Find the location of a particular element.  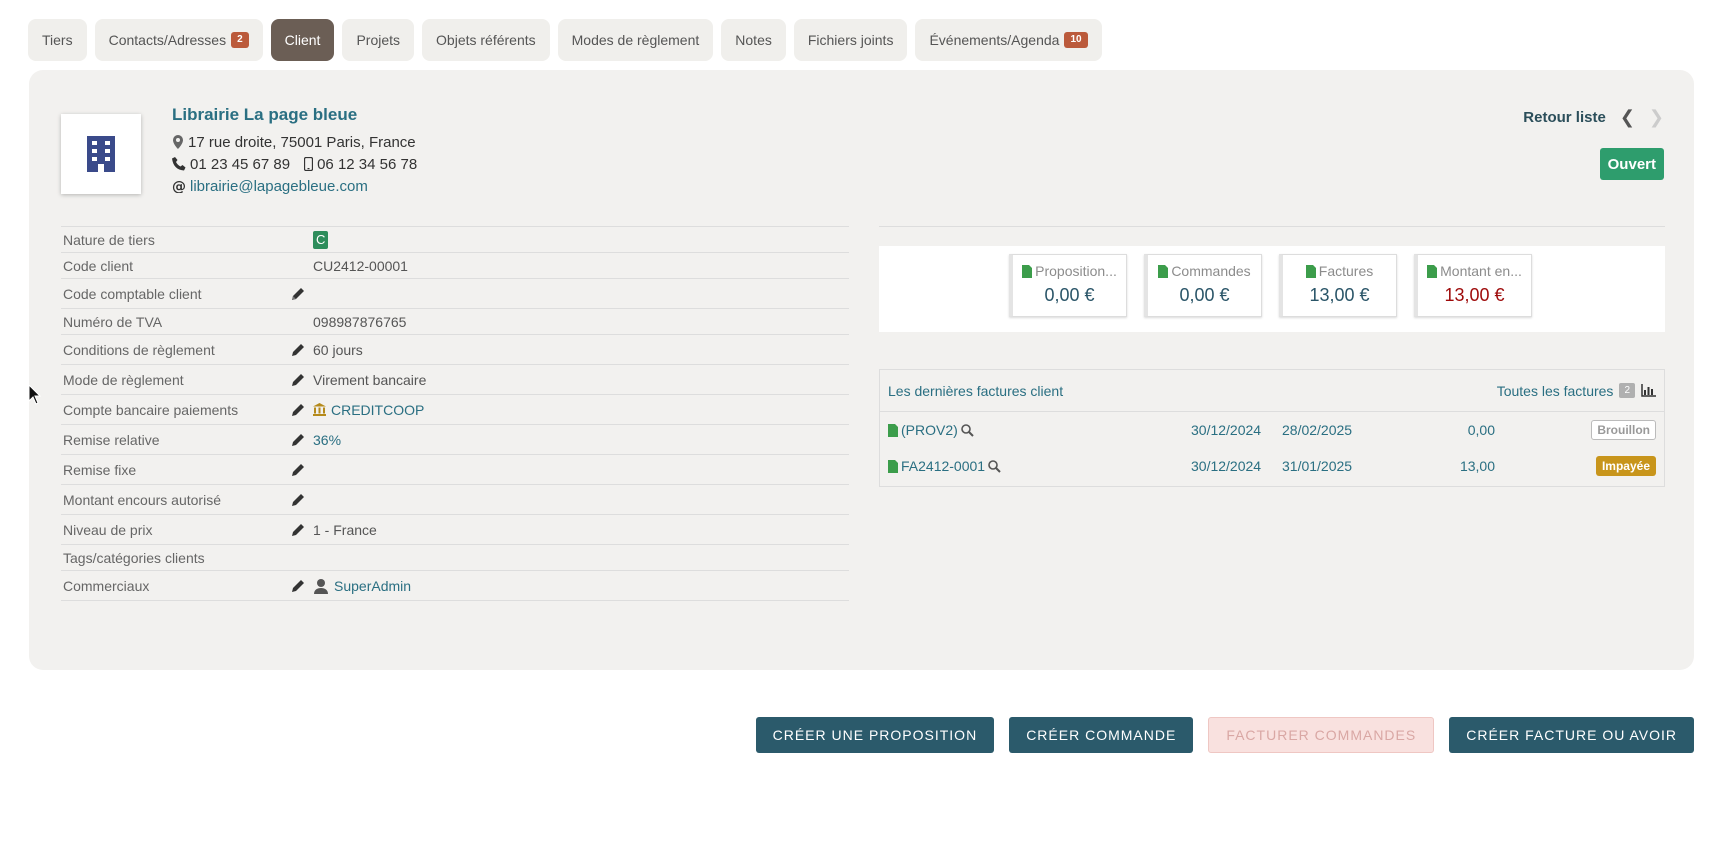

building-icon is located at coordinates (101, 154).